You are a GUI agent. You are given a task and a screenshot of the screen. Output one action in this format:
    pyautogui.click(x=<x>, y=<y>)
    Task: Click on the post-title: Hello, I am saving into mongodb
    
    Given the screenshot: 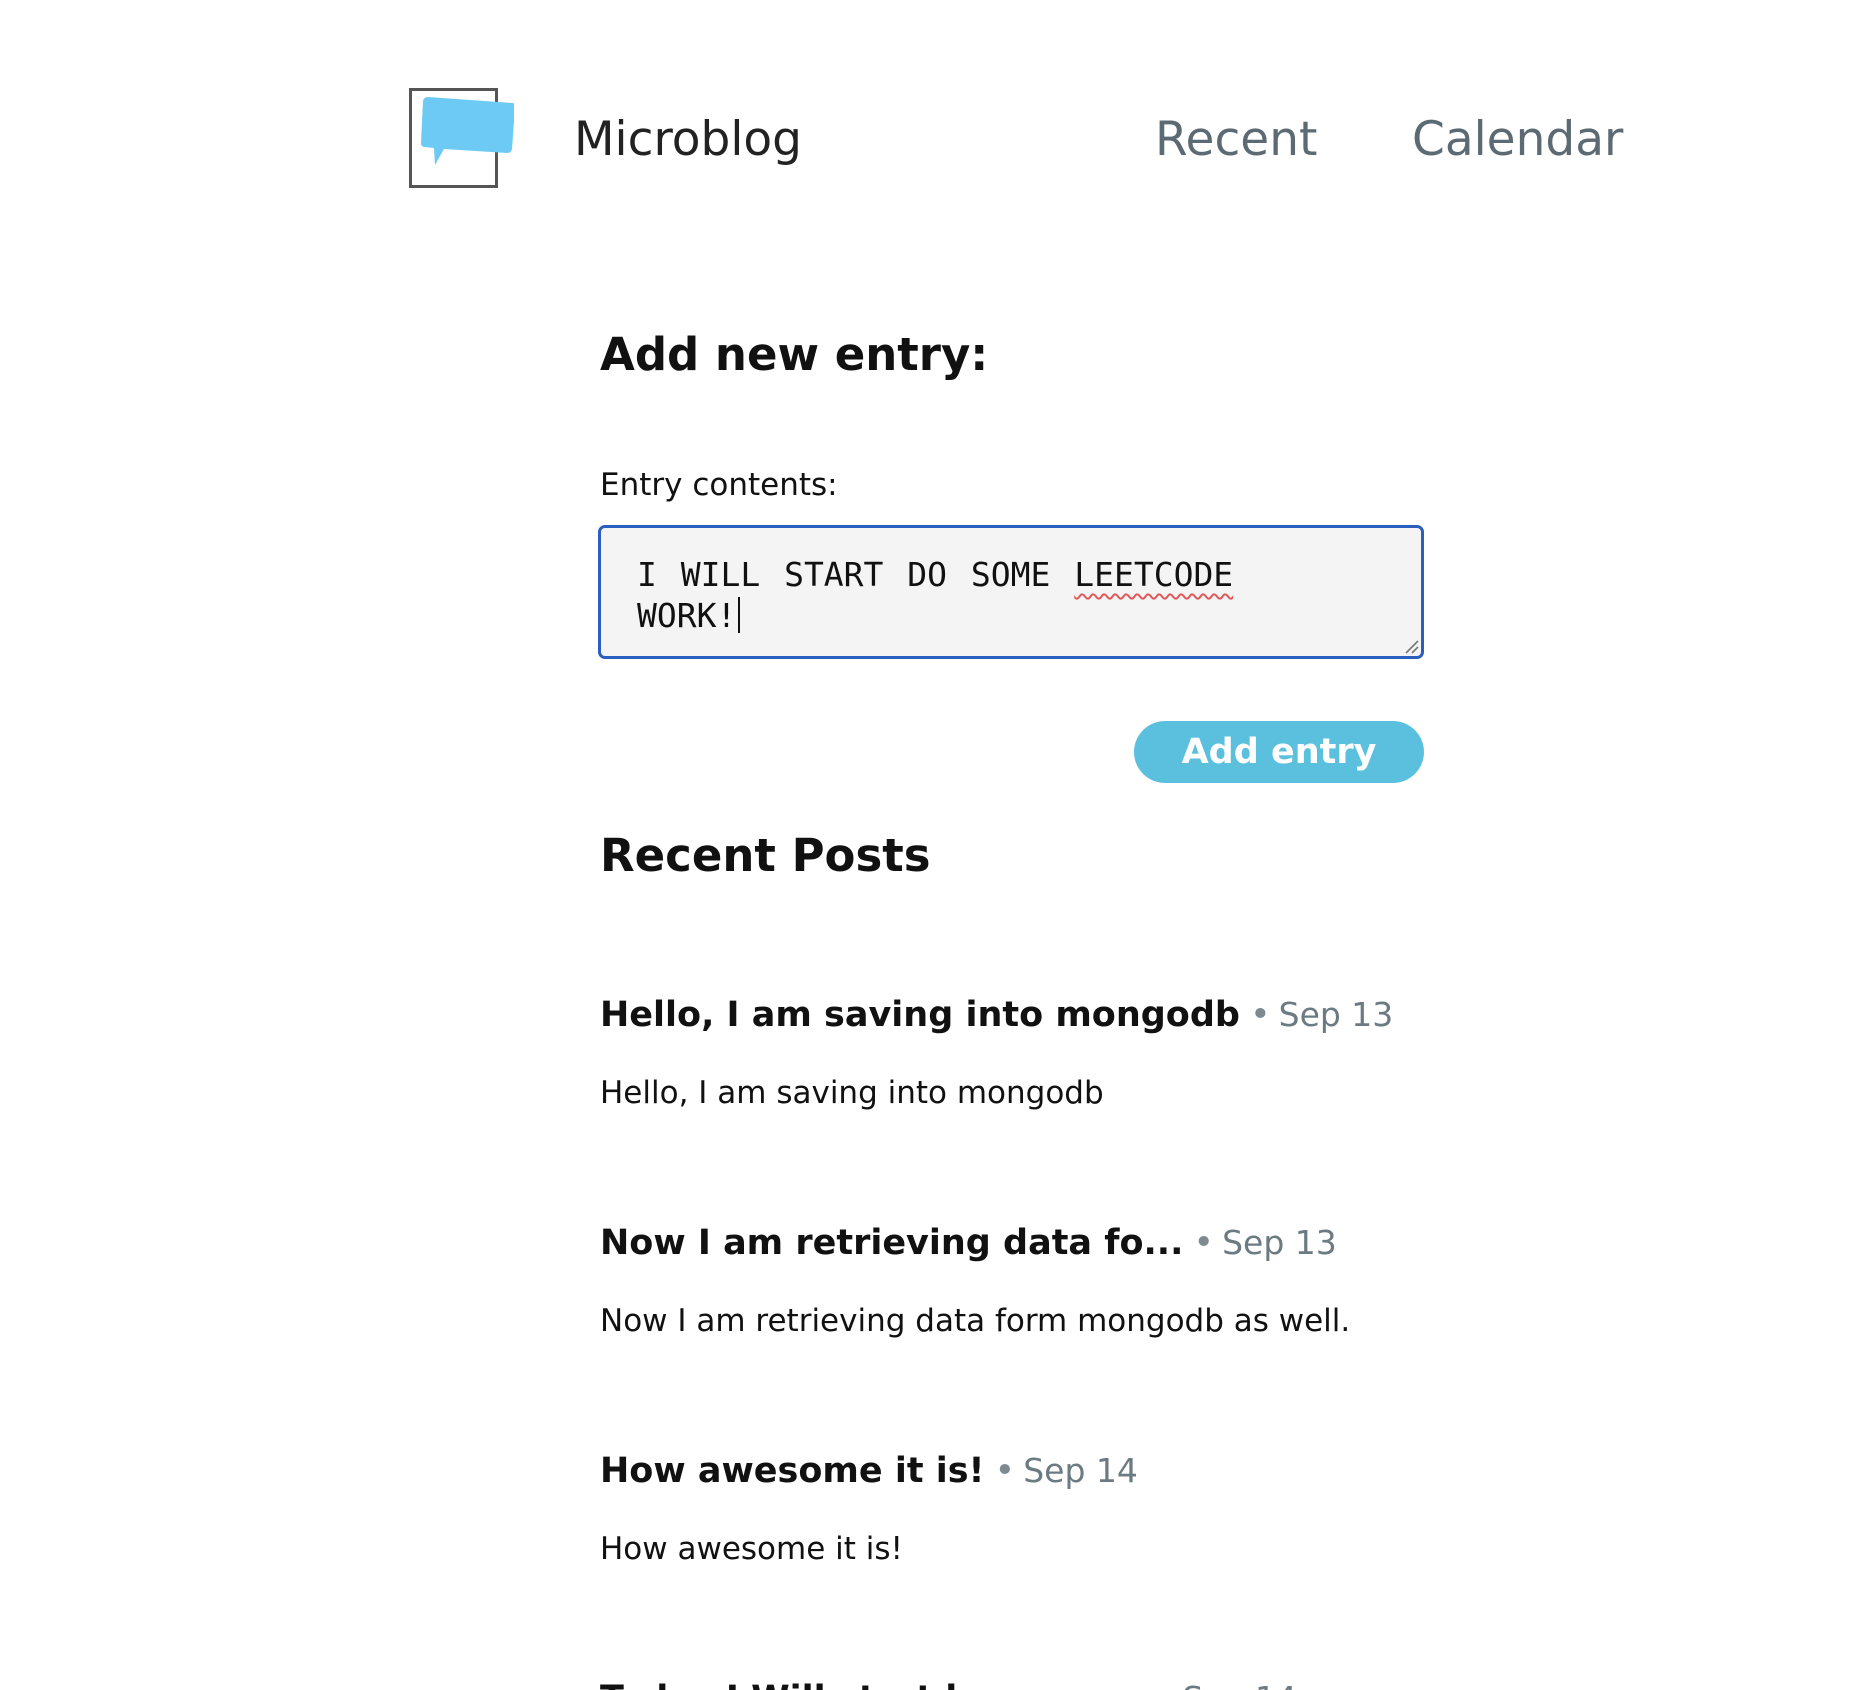 What is the action you would take?
    pyautogui.click(x=920, y=1015)
    